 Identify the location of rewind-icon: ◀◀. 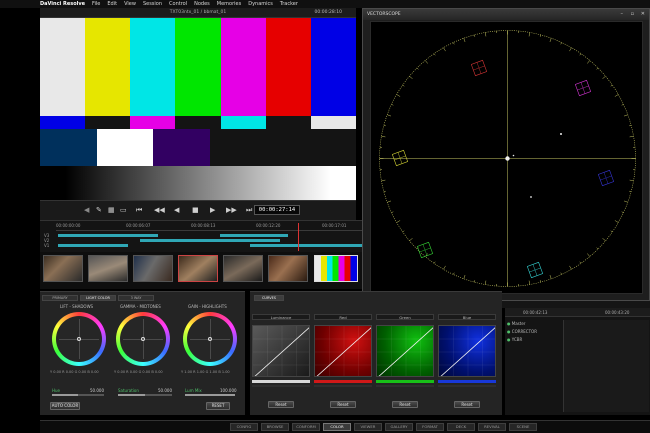
(159, 210).